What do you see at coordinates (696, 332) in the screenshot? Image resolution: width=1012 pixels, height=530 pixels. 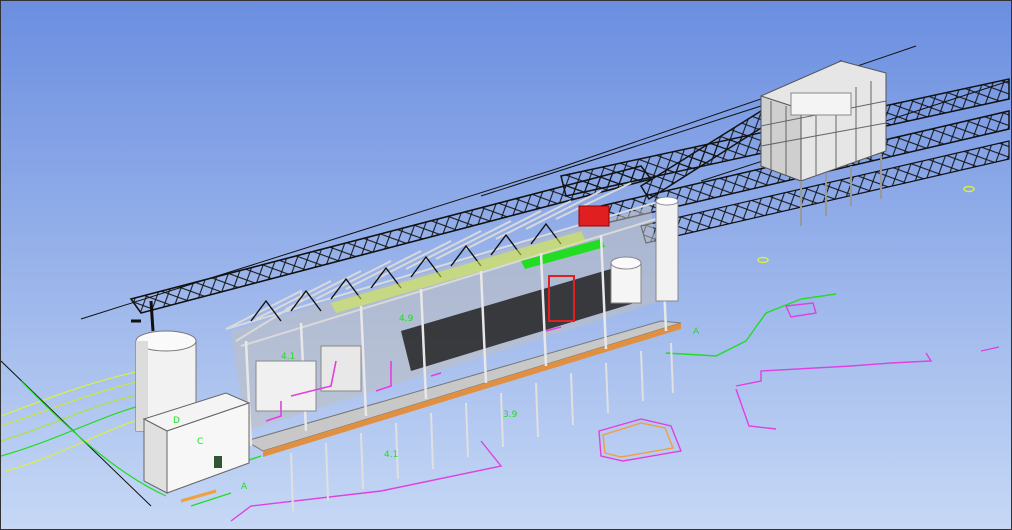 I see `gridline-label-a-upper: A` at bounding box center [696, 332].